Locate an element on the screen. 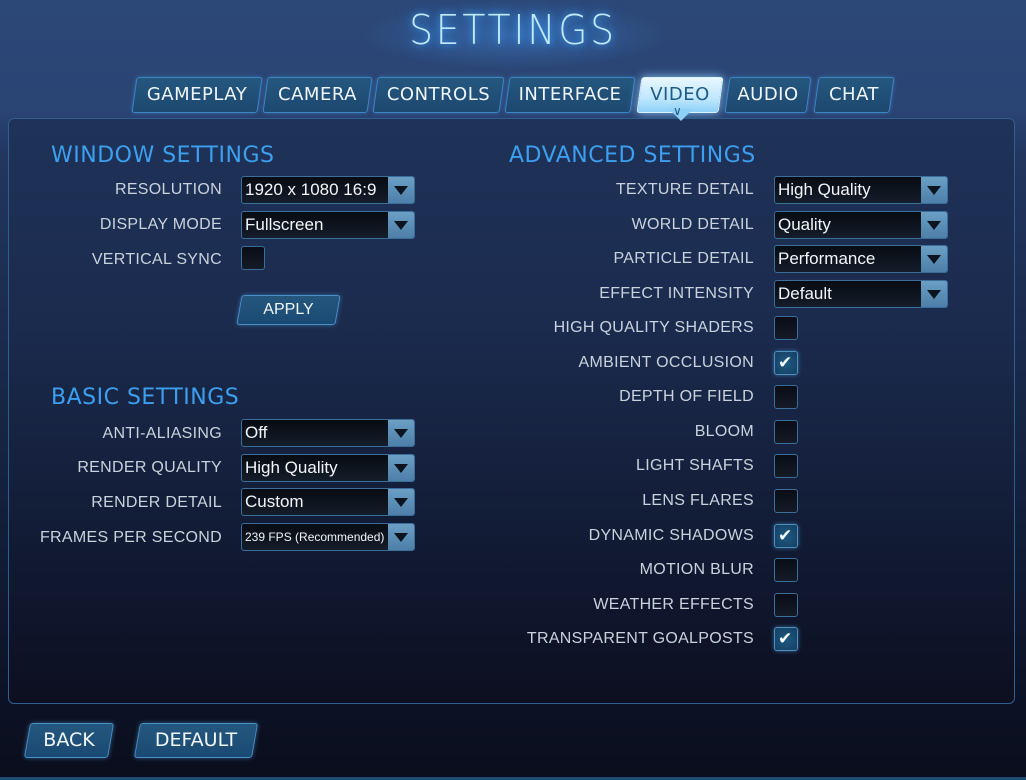 This screenshot has width=1026, height=780. advanced-checkbox-label: LENS FLARES is located at coordinates (698, 500).